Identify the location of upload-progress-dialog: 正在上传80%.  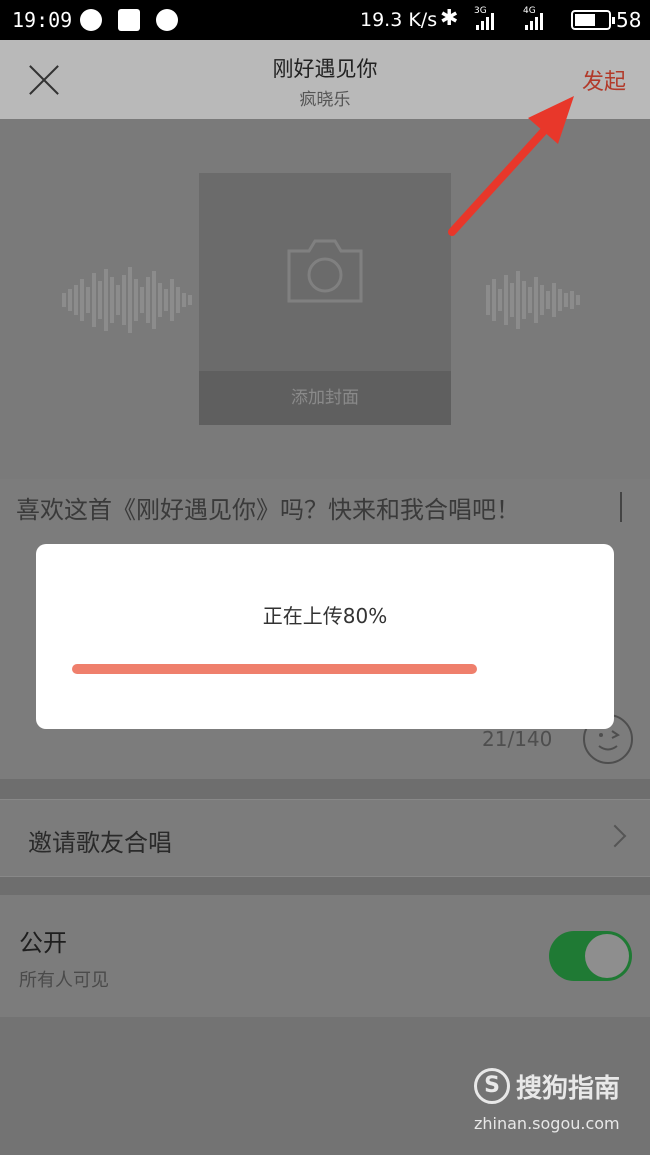
(325, 636).